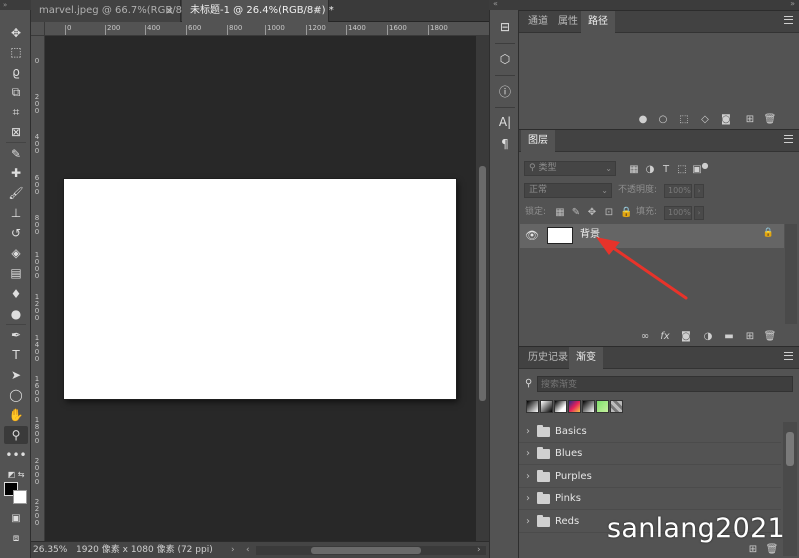 The image size is (799, 558). Describe the element at coordinates (665, 384) in the screenshot. I see `gradient-search-input` at that location.